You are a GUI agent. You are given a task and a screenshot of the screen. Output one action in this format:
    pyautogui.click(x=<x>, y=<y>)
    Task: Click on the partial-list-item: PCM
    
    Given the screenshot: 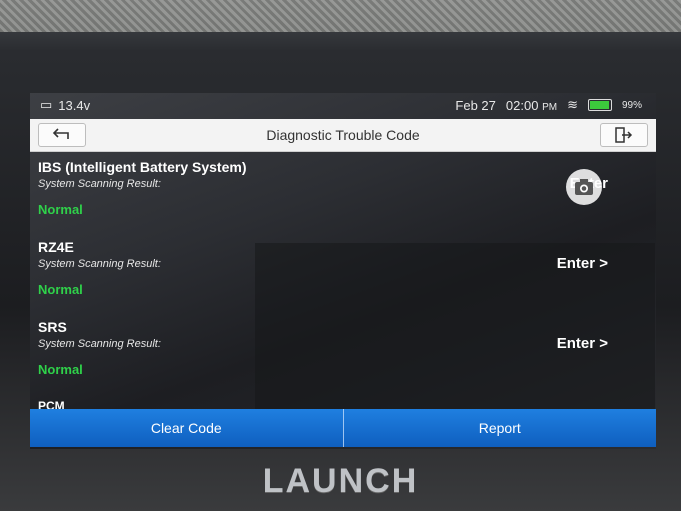 What is the action you would take?
    pyautogui.click(x=51, y=404)
    